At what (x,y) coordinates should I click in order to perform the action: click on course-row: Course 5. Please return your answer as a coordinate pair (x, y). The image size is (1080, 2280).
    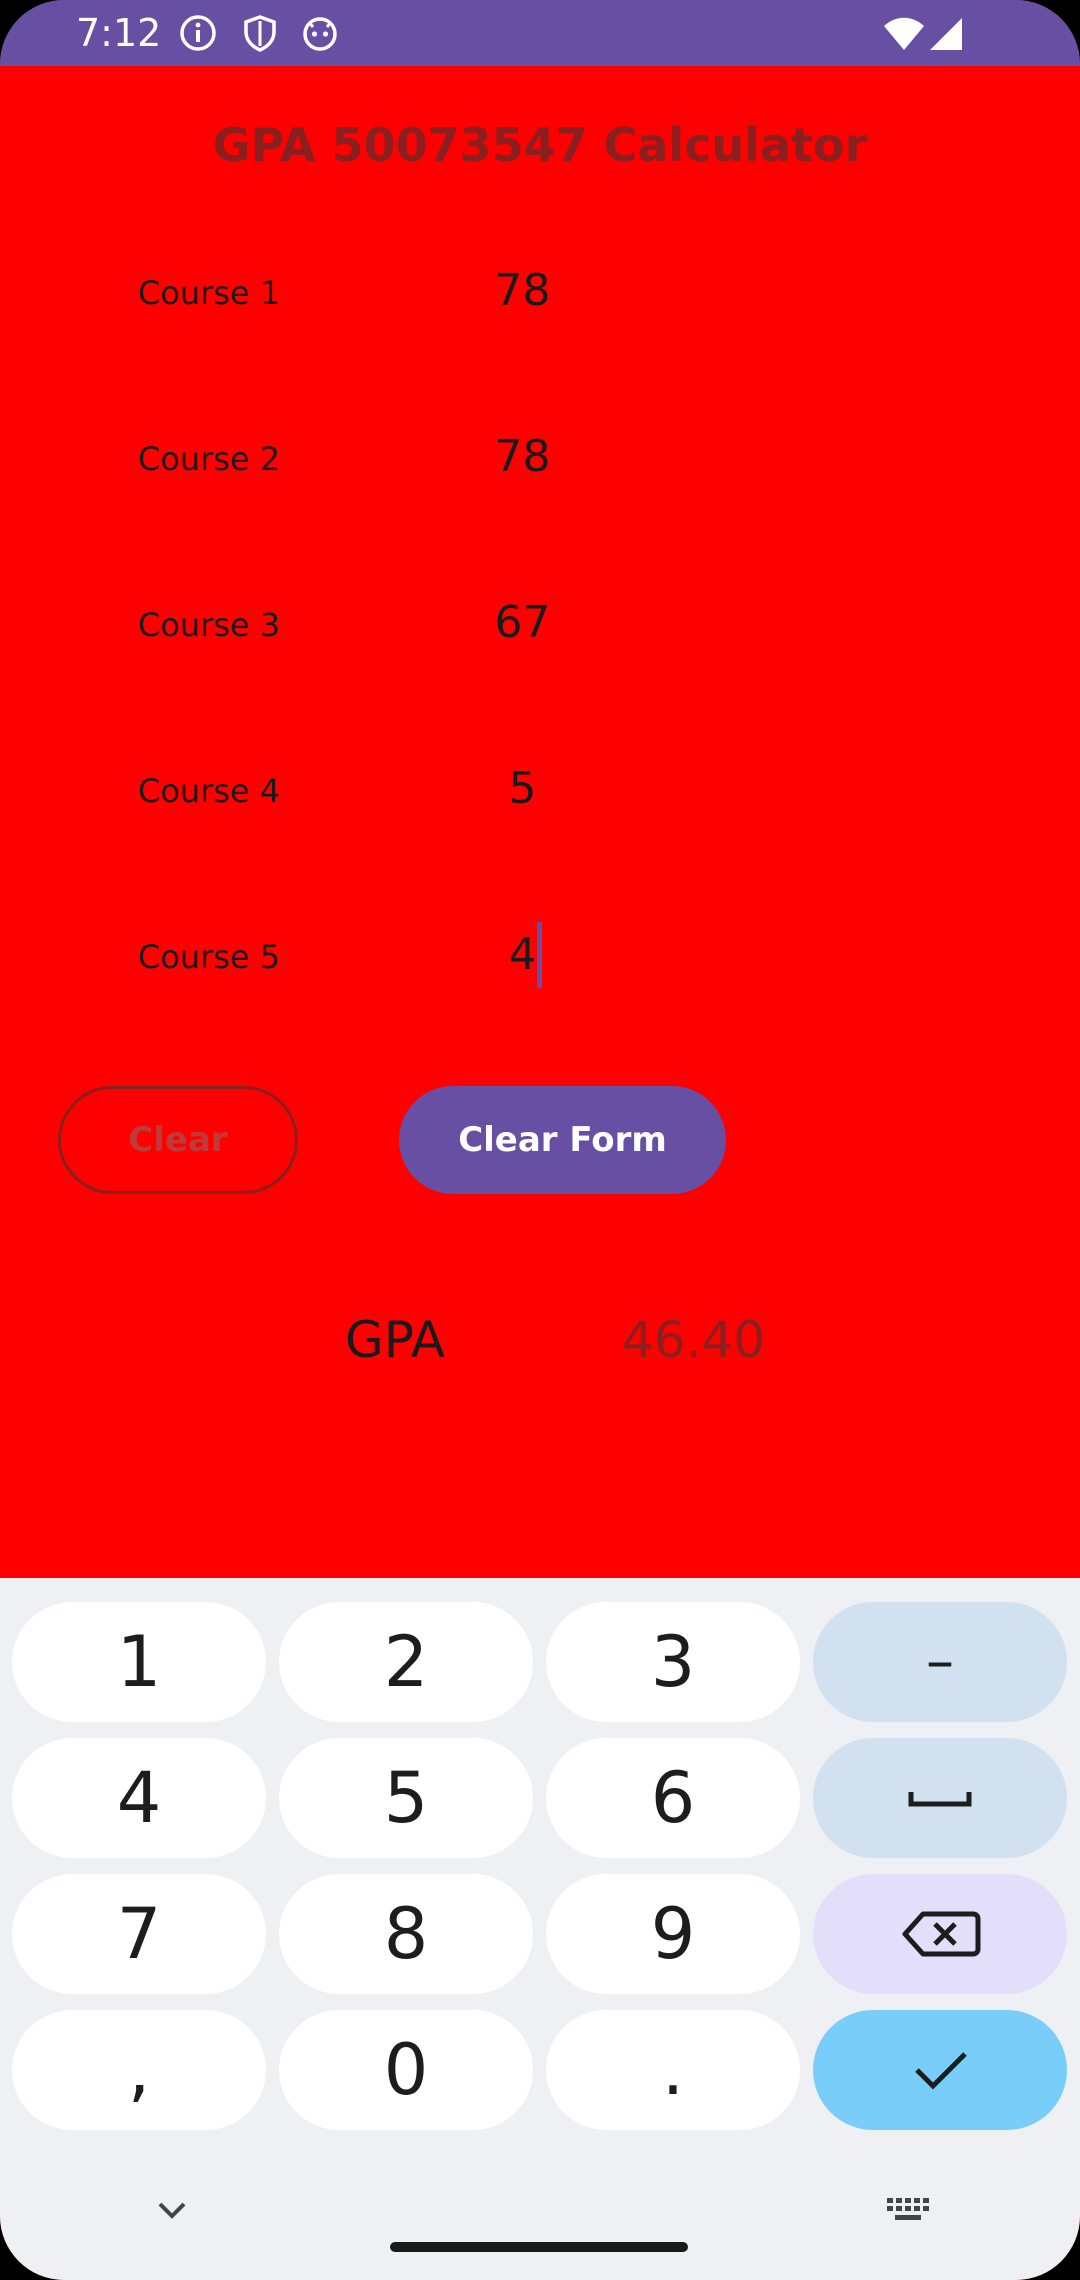
    Looking at the image, I should click on (540, 957).